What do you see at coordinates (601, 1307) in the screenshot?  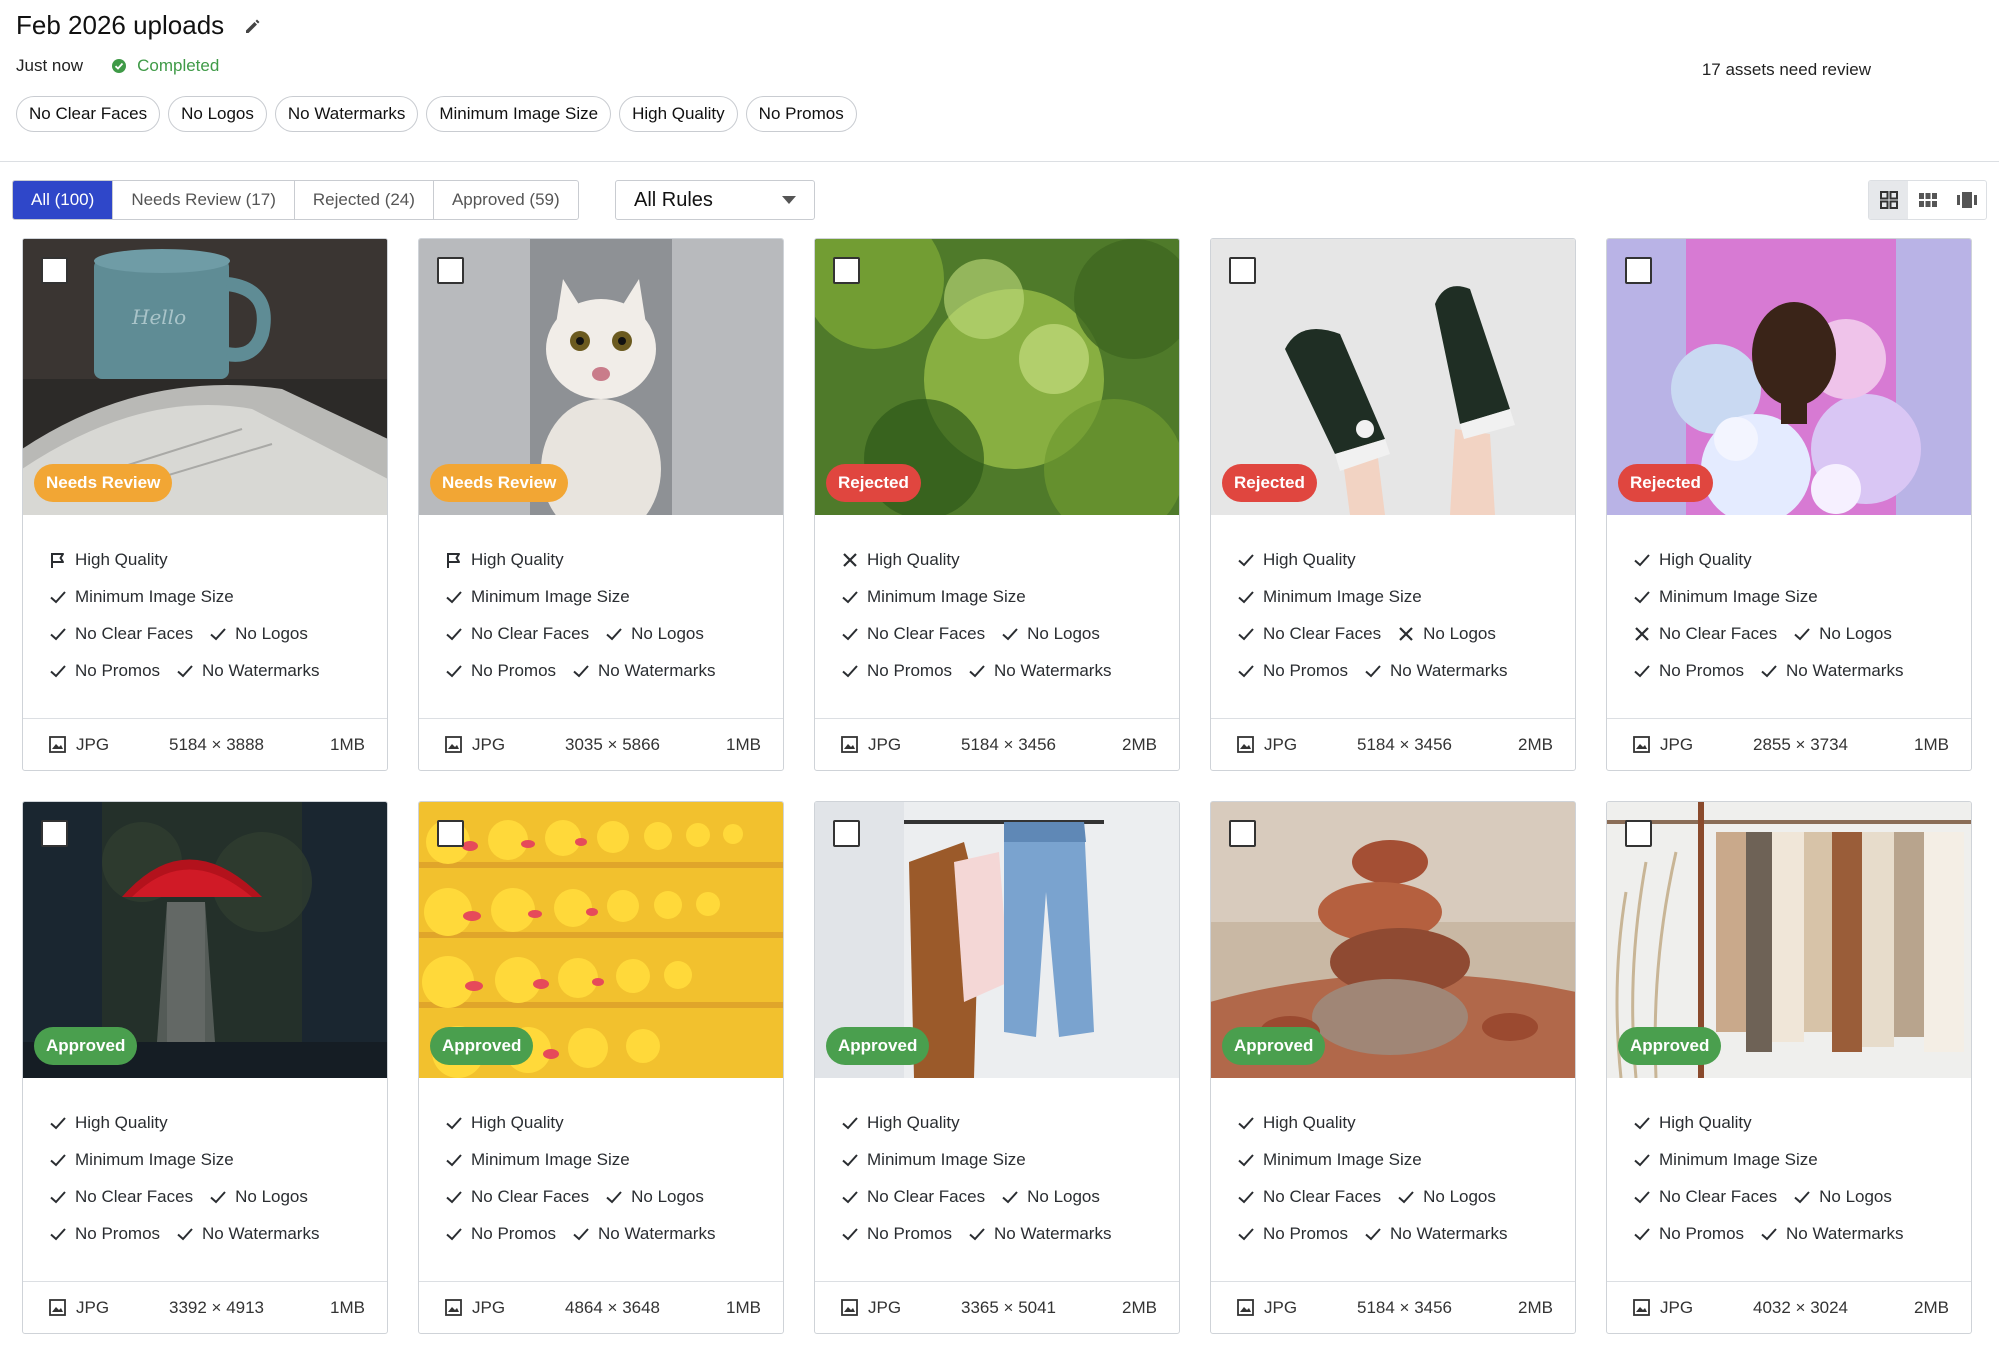 I see `asset-footer: JPG 4864 × 3648 1MB` at bounding box center [601, 1307].